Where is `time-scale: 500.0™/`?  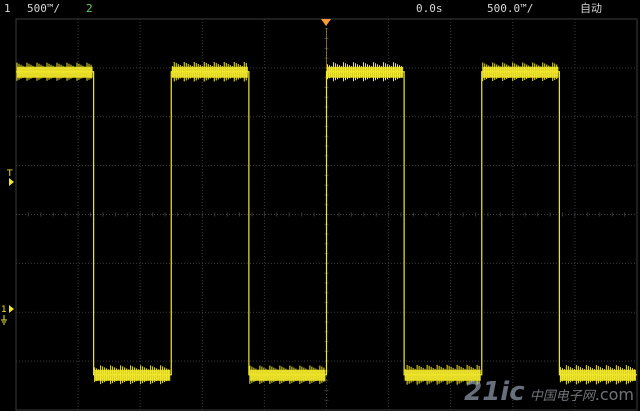
time-scale: 500.0™/ is located at coordinates (510, 9).